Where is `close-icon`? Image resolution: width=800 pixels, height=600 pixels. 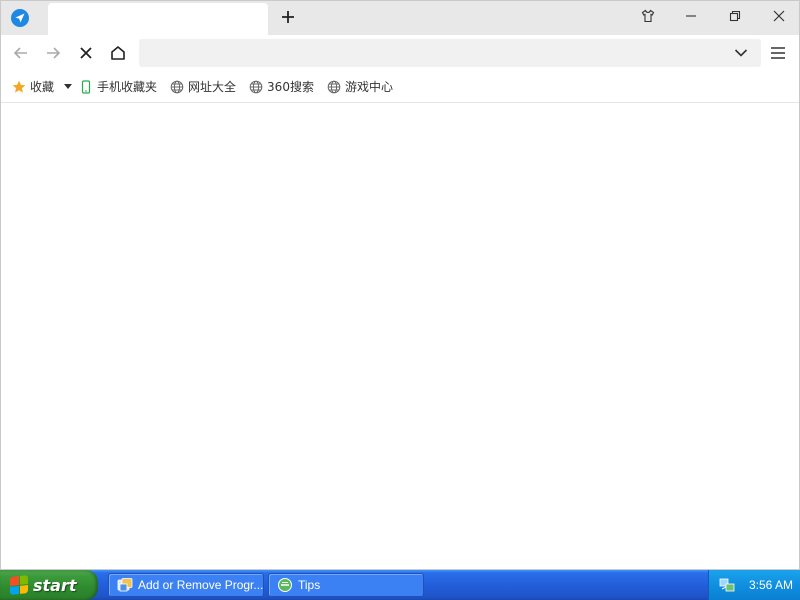
close-icon is located at coordinates (779, 16).